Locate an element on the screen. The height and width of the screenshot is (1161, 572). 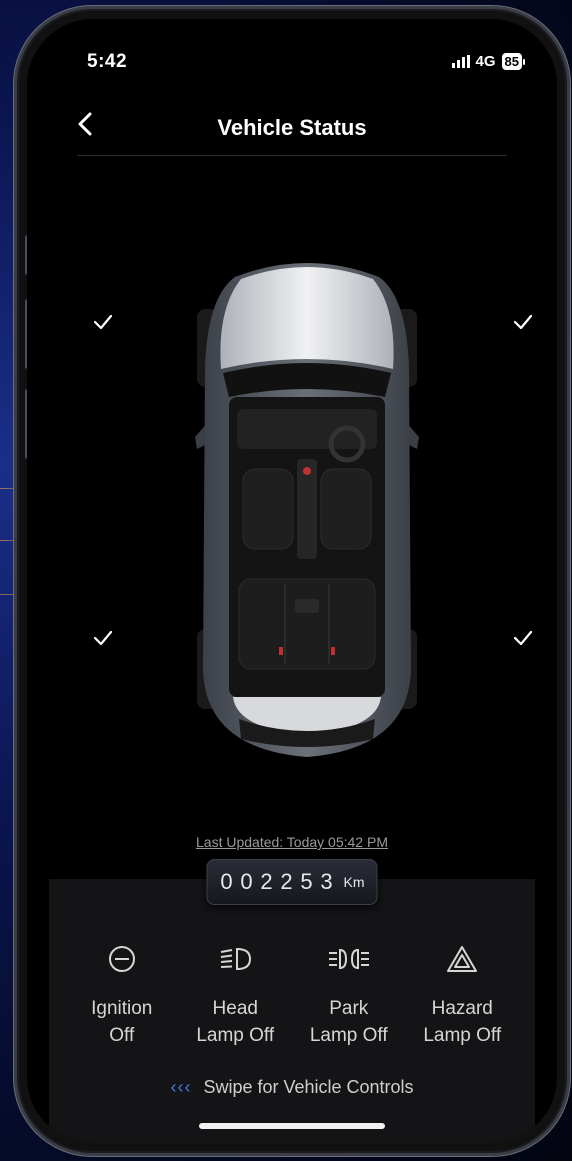
ignition-icon is located at coordinates (121, 959).